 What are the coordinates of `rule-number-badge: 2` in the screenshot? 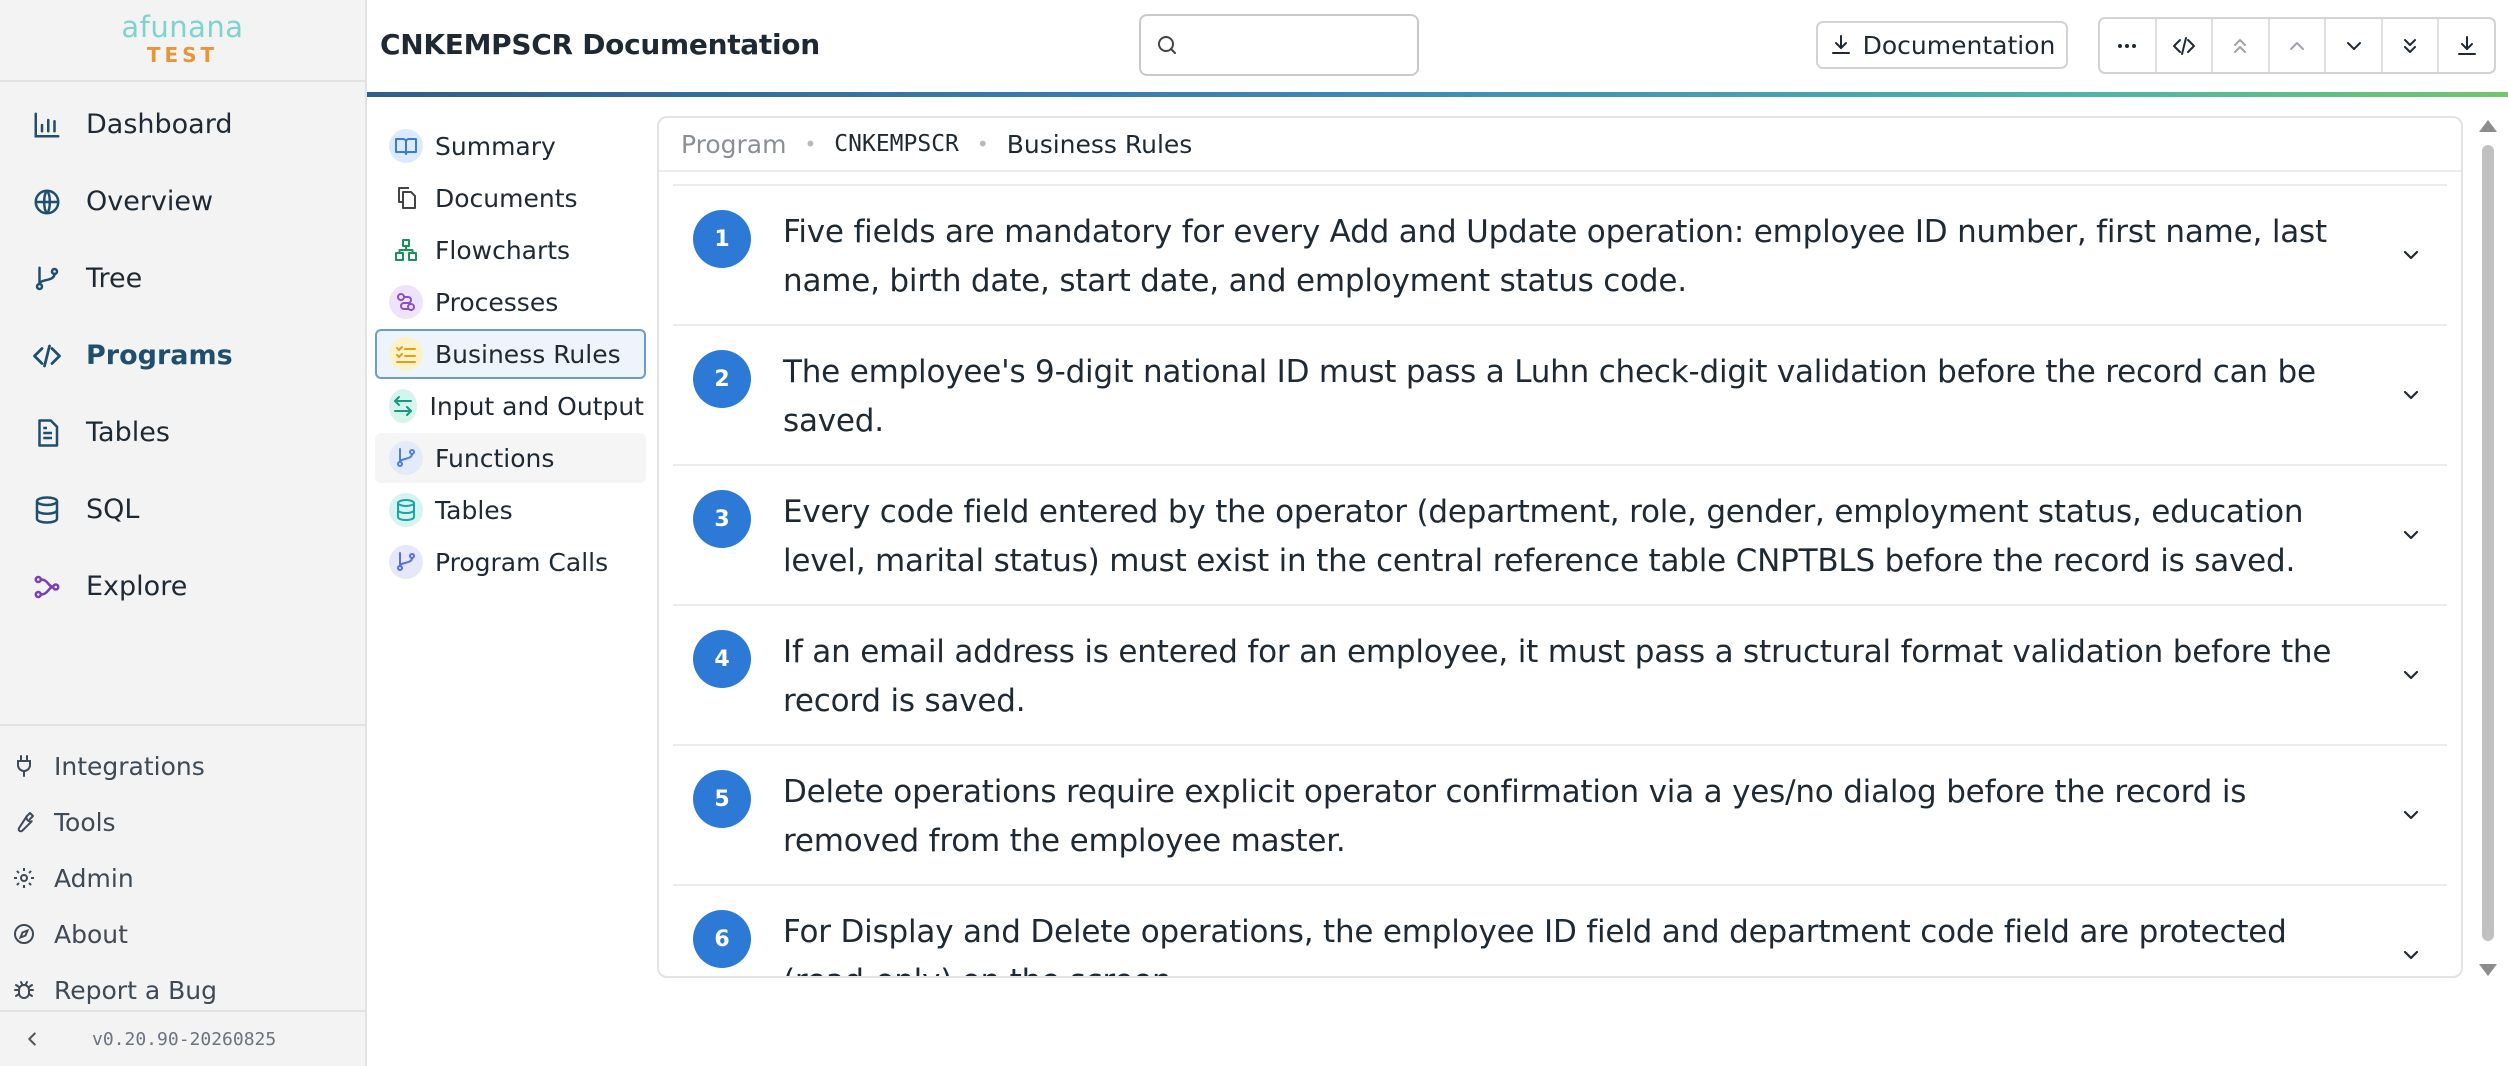 It's located at (722, 379).